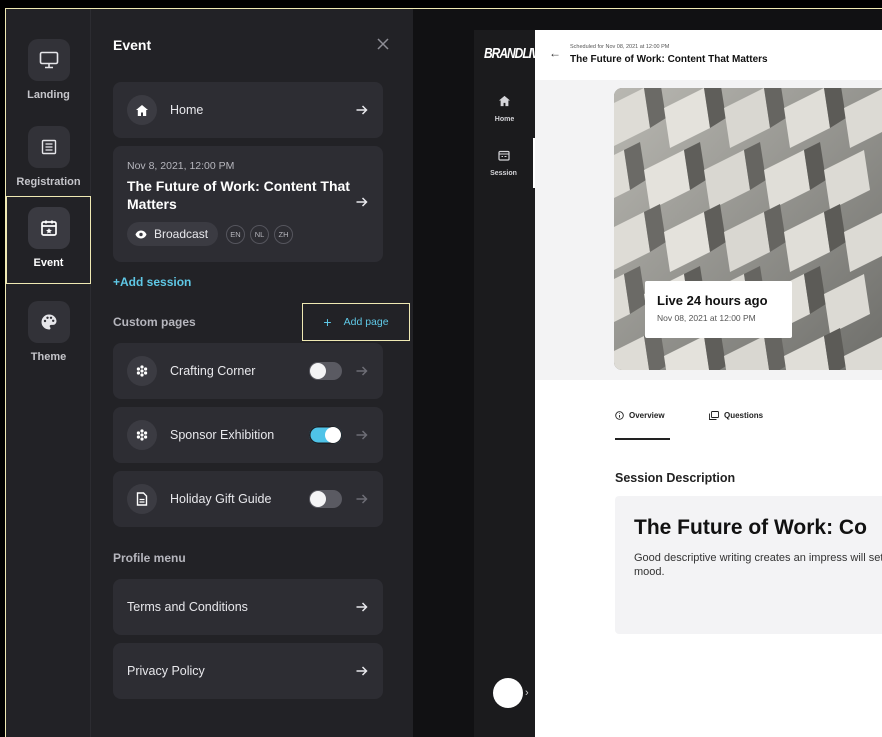  What do you see at coordinates (527, 693) in the screenshot?
I see `chevron-right-icon: ›` at bounding box center [527, 693].